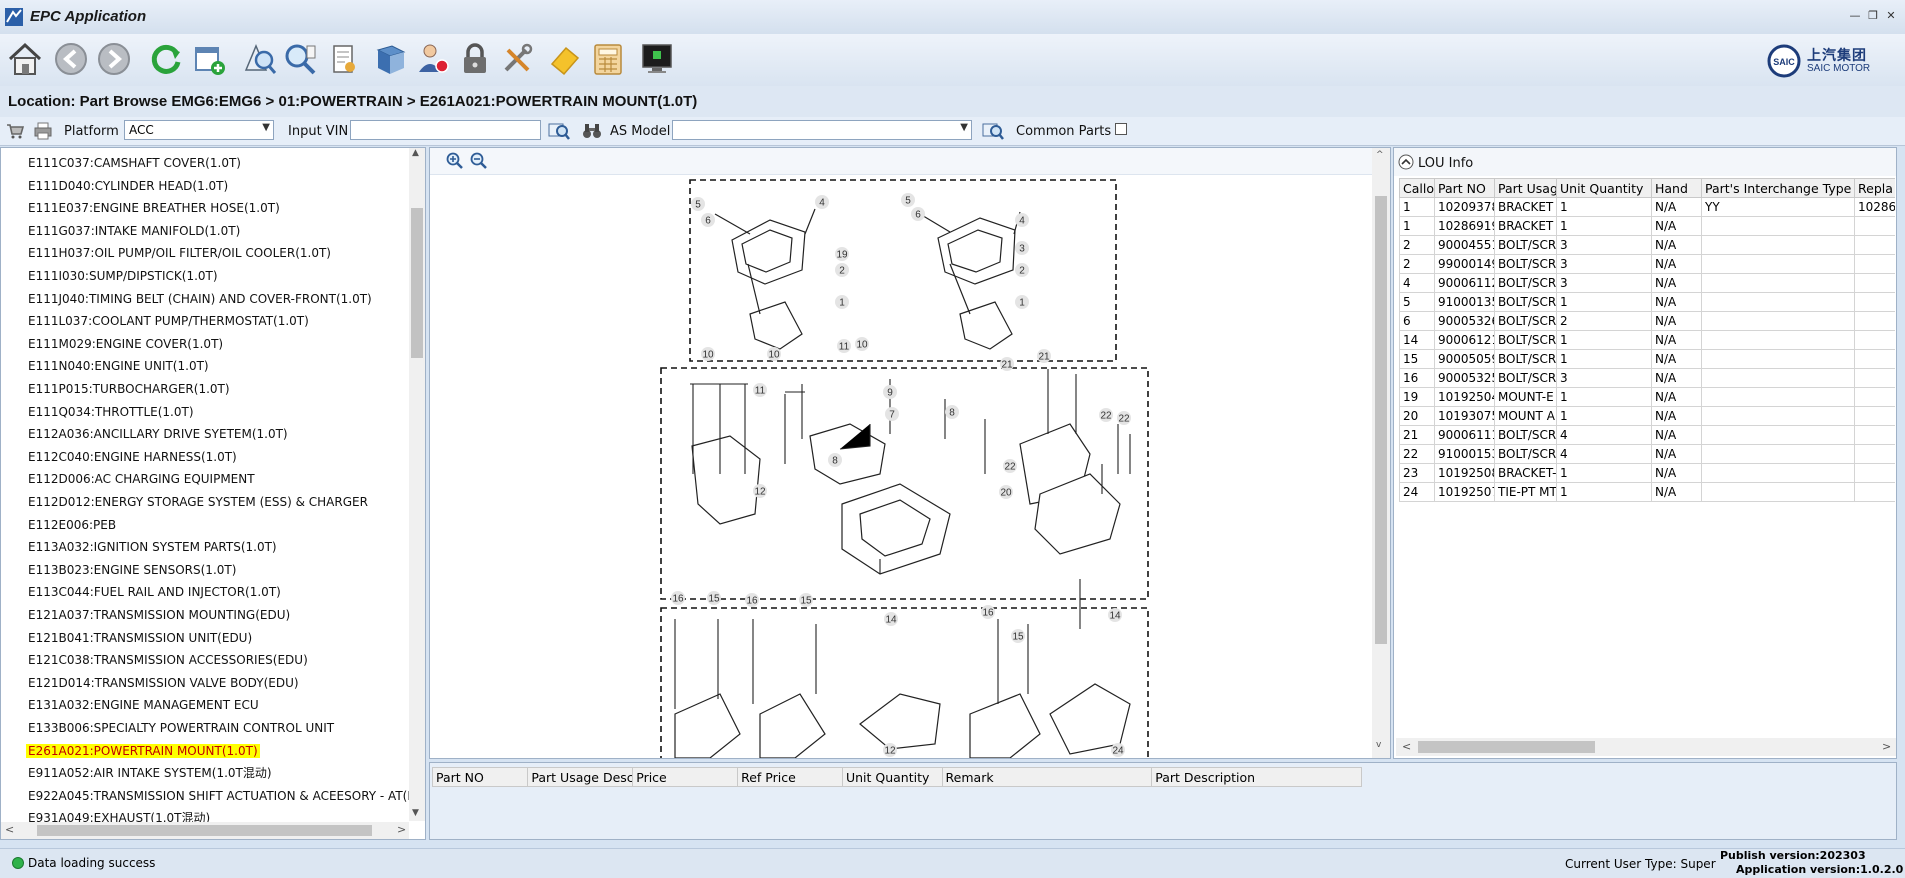 Image resolution: width=1905 pixels, height=878 pixels. I want to click on user-settings-icon, so click(433, 59).